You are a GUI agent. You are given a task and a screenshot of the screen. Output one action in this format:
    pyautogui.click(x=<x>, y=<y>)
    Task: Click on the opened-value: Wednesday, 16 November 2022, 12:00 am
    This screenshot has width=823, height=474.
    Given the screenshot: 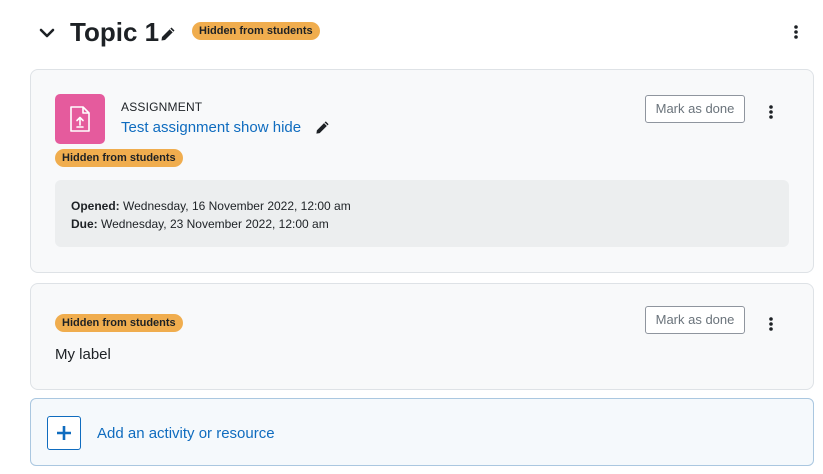 What is the action you would take?
    pyautogui.click(x=237, y=206)
    